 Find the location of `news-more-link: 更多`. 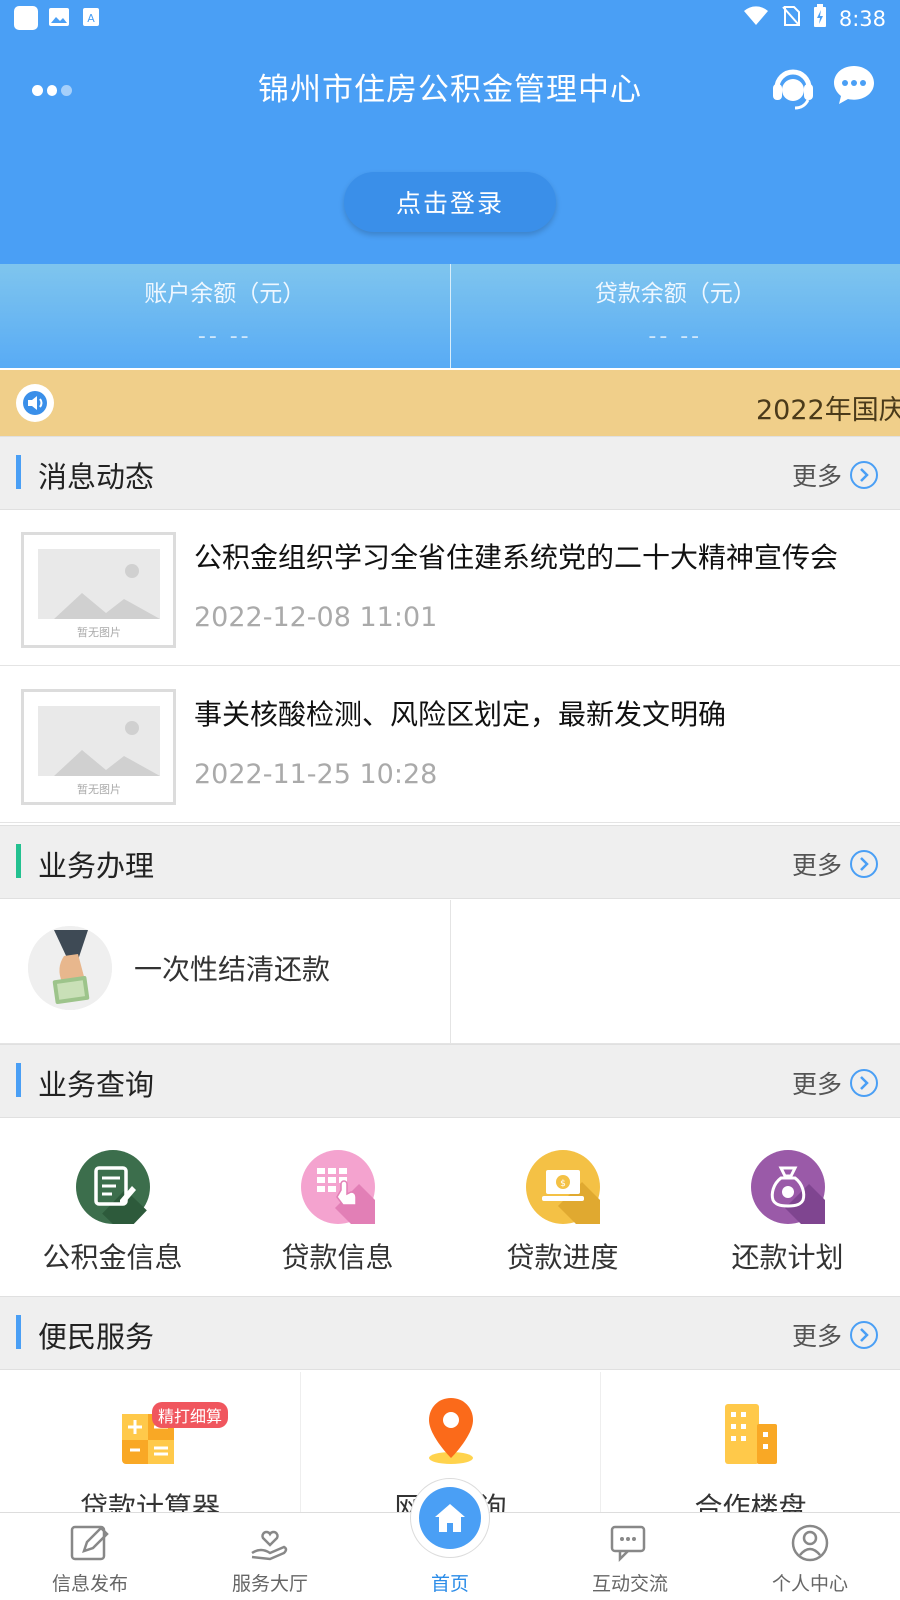

news-more-link: 更多 is located at coordinates (835, 475).